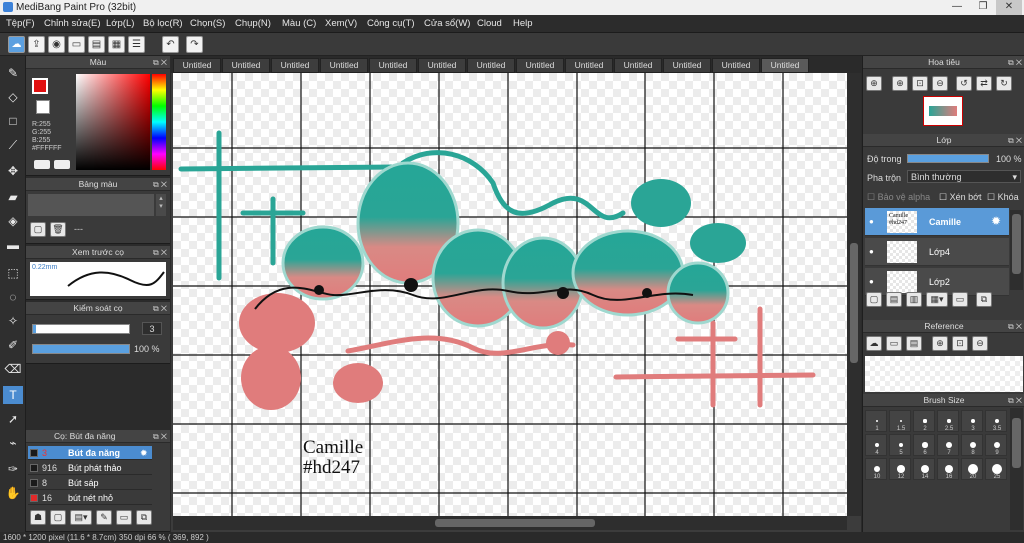 This screenshot has height=543, width=1024. Describe the element at coordinates (876, 445) in the screenshot. I see `brush-size-cell: 4` at that location.